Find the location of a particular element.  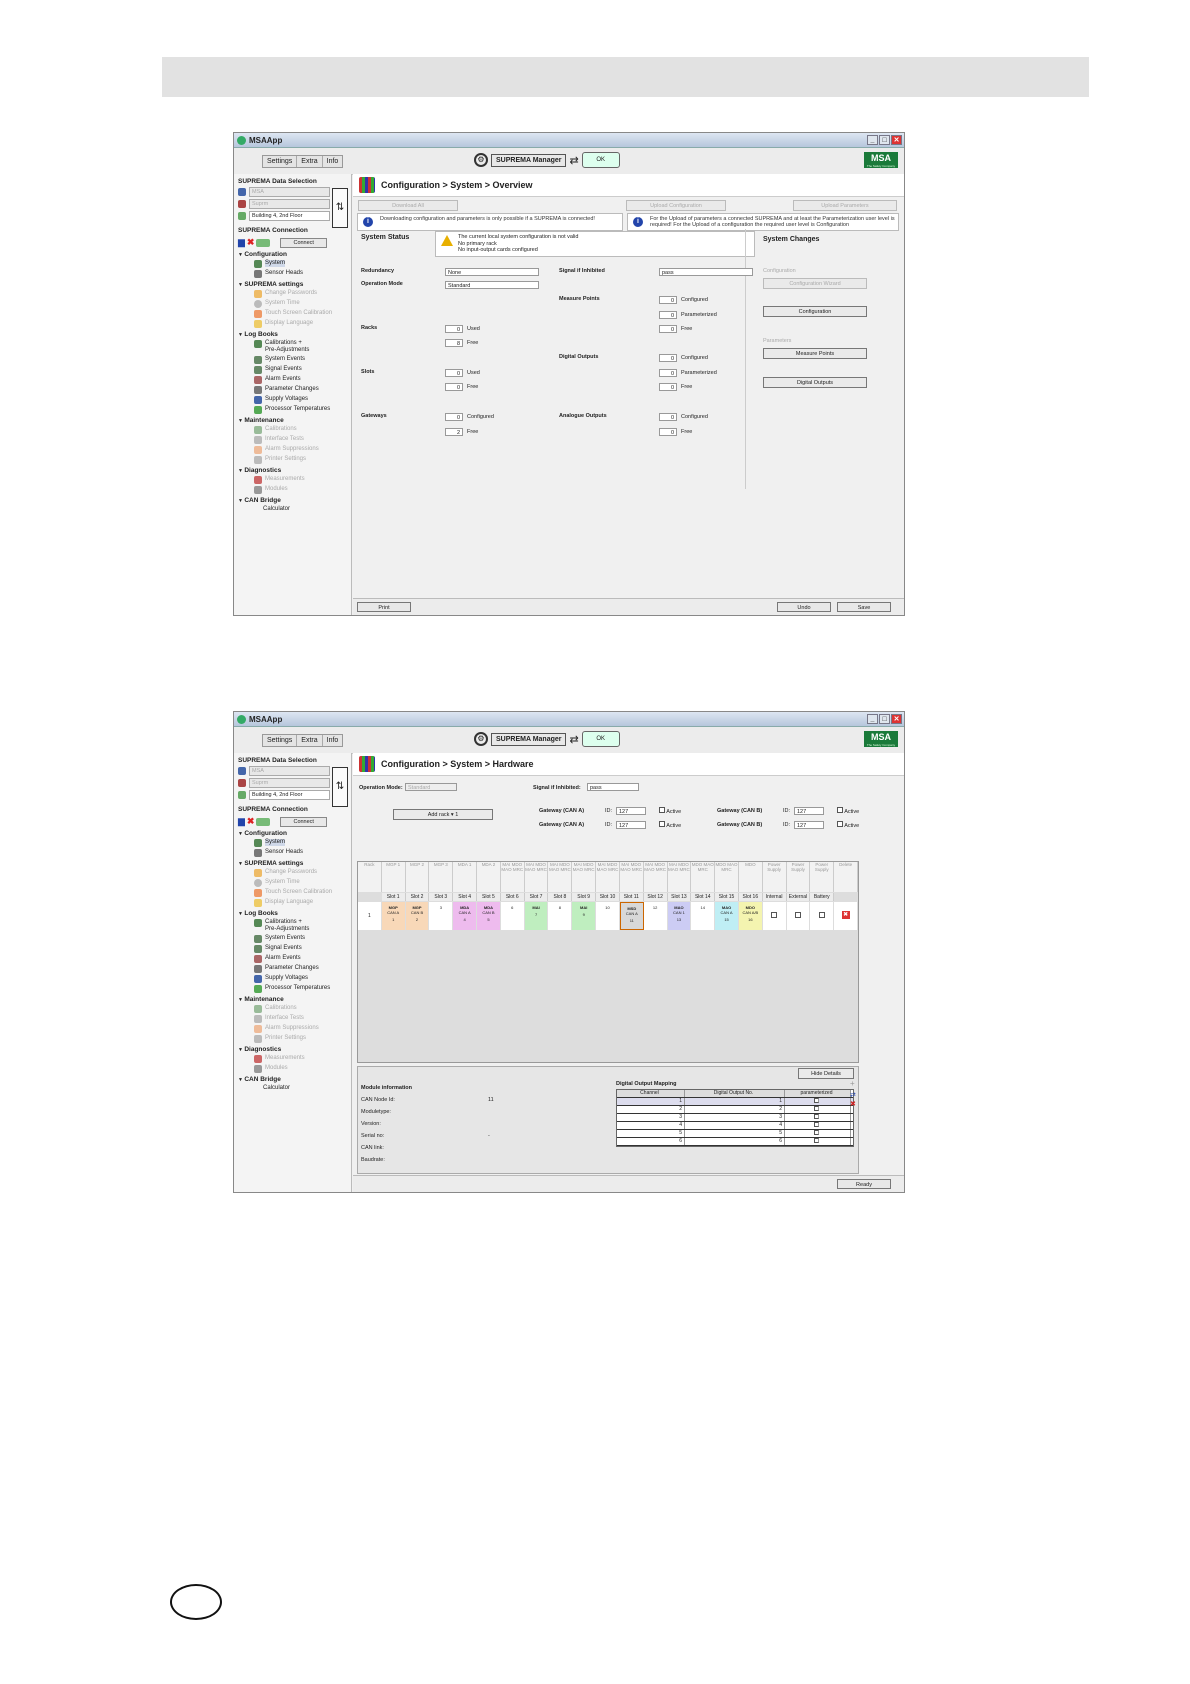

redundancy-field: None is located at coordinates (492, 272).